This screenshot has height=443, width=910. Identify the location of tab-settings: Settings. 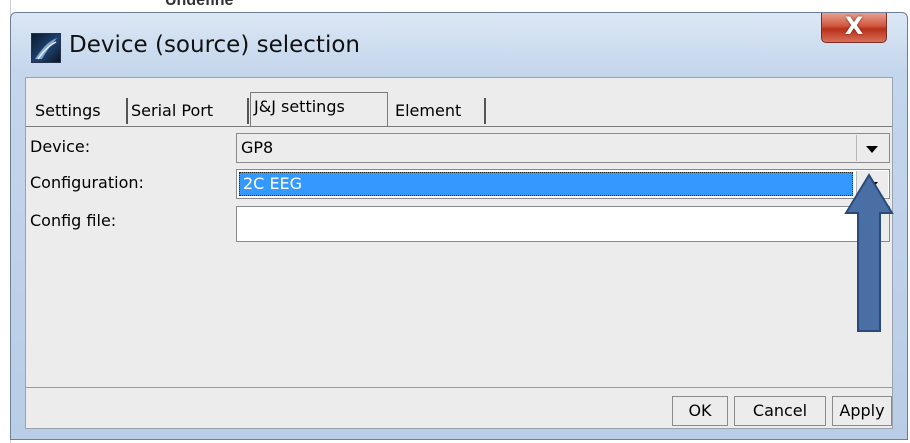
(80, 111).